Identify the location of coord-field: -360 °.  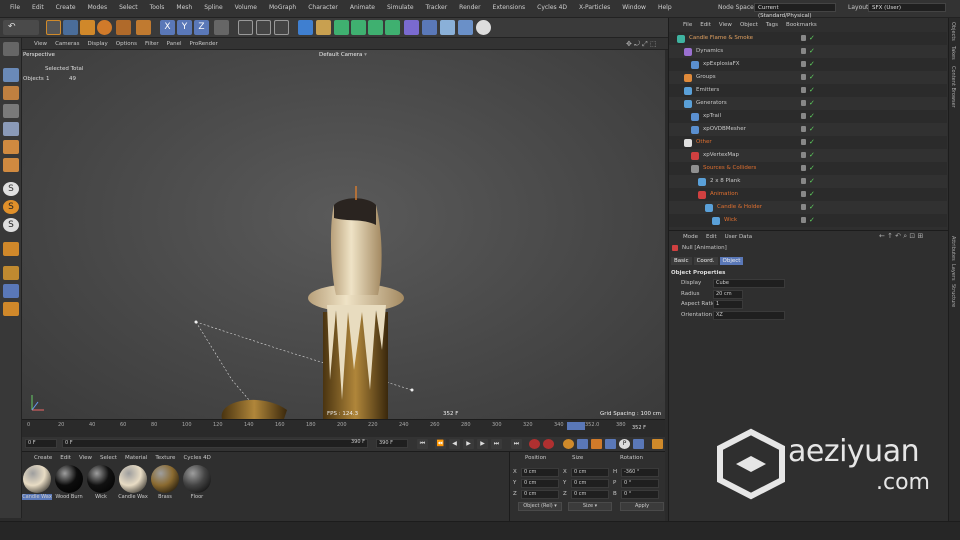
(640, 472).